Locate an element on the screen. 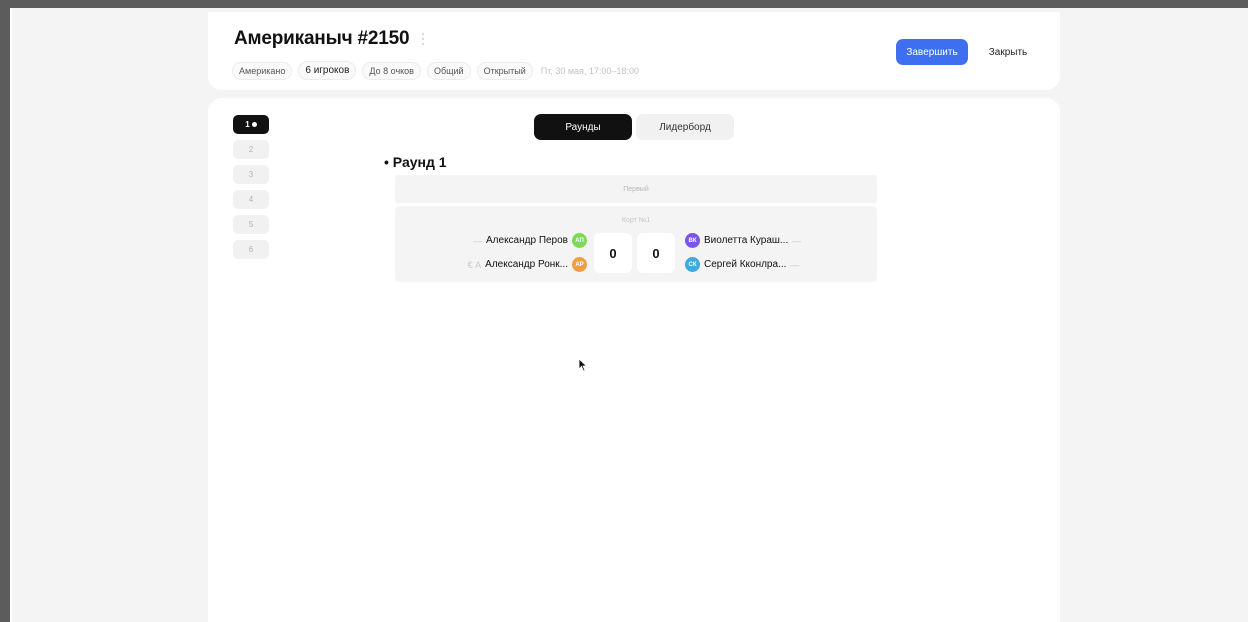 This screenshot has width=1248, height=622. court-group-header: Первый is located at coordinates (636, 189).